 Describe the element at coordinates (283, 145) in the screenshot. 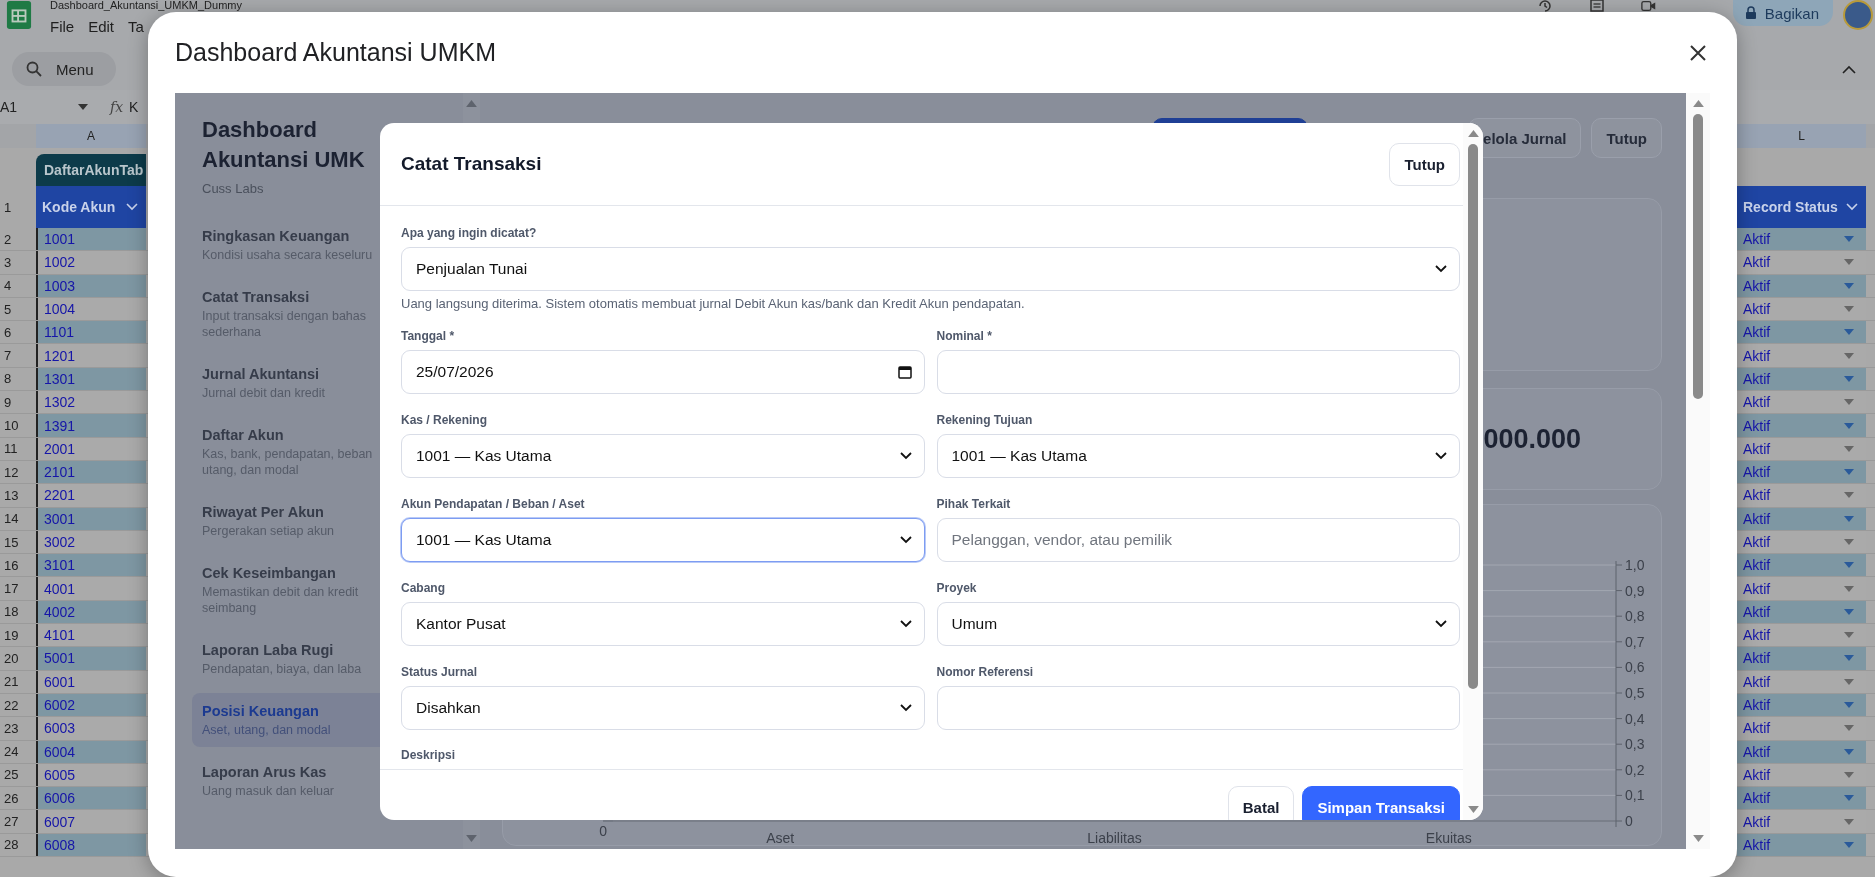

I see `app-title: Dashboard Akuntansi UMK` at that location.